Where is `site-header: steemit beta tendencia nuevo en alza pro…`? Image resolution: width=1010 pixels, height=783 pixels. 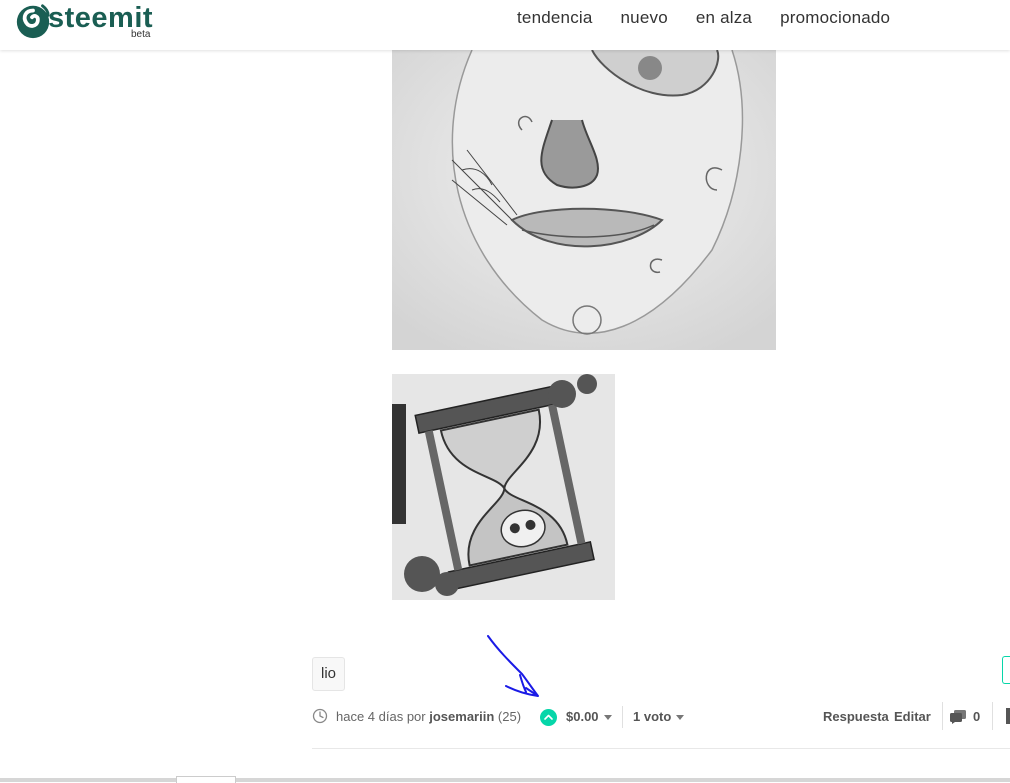
site-header: steemit beta tendencia nuevo en alza pro… is located at coordinates (505, 25).